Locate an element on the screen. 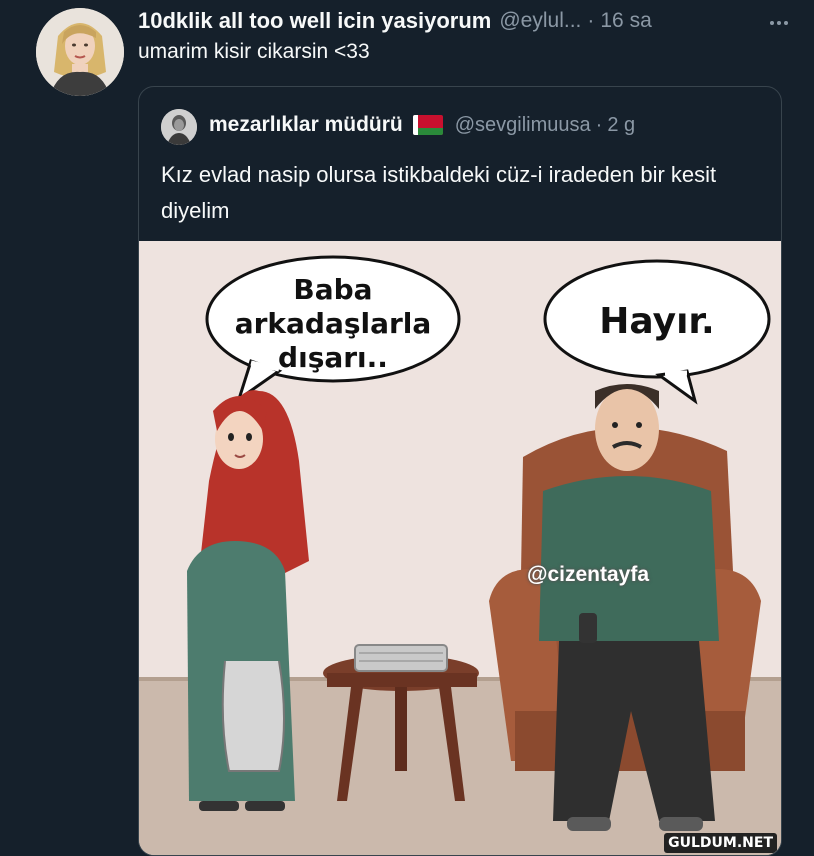  bubble-left-line-2: arkadaşlarla is located at coordinates (333, 323).